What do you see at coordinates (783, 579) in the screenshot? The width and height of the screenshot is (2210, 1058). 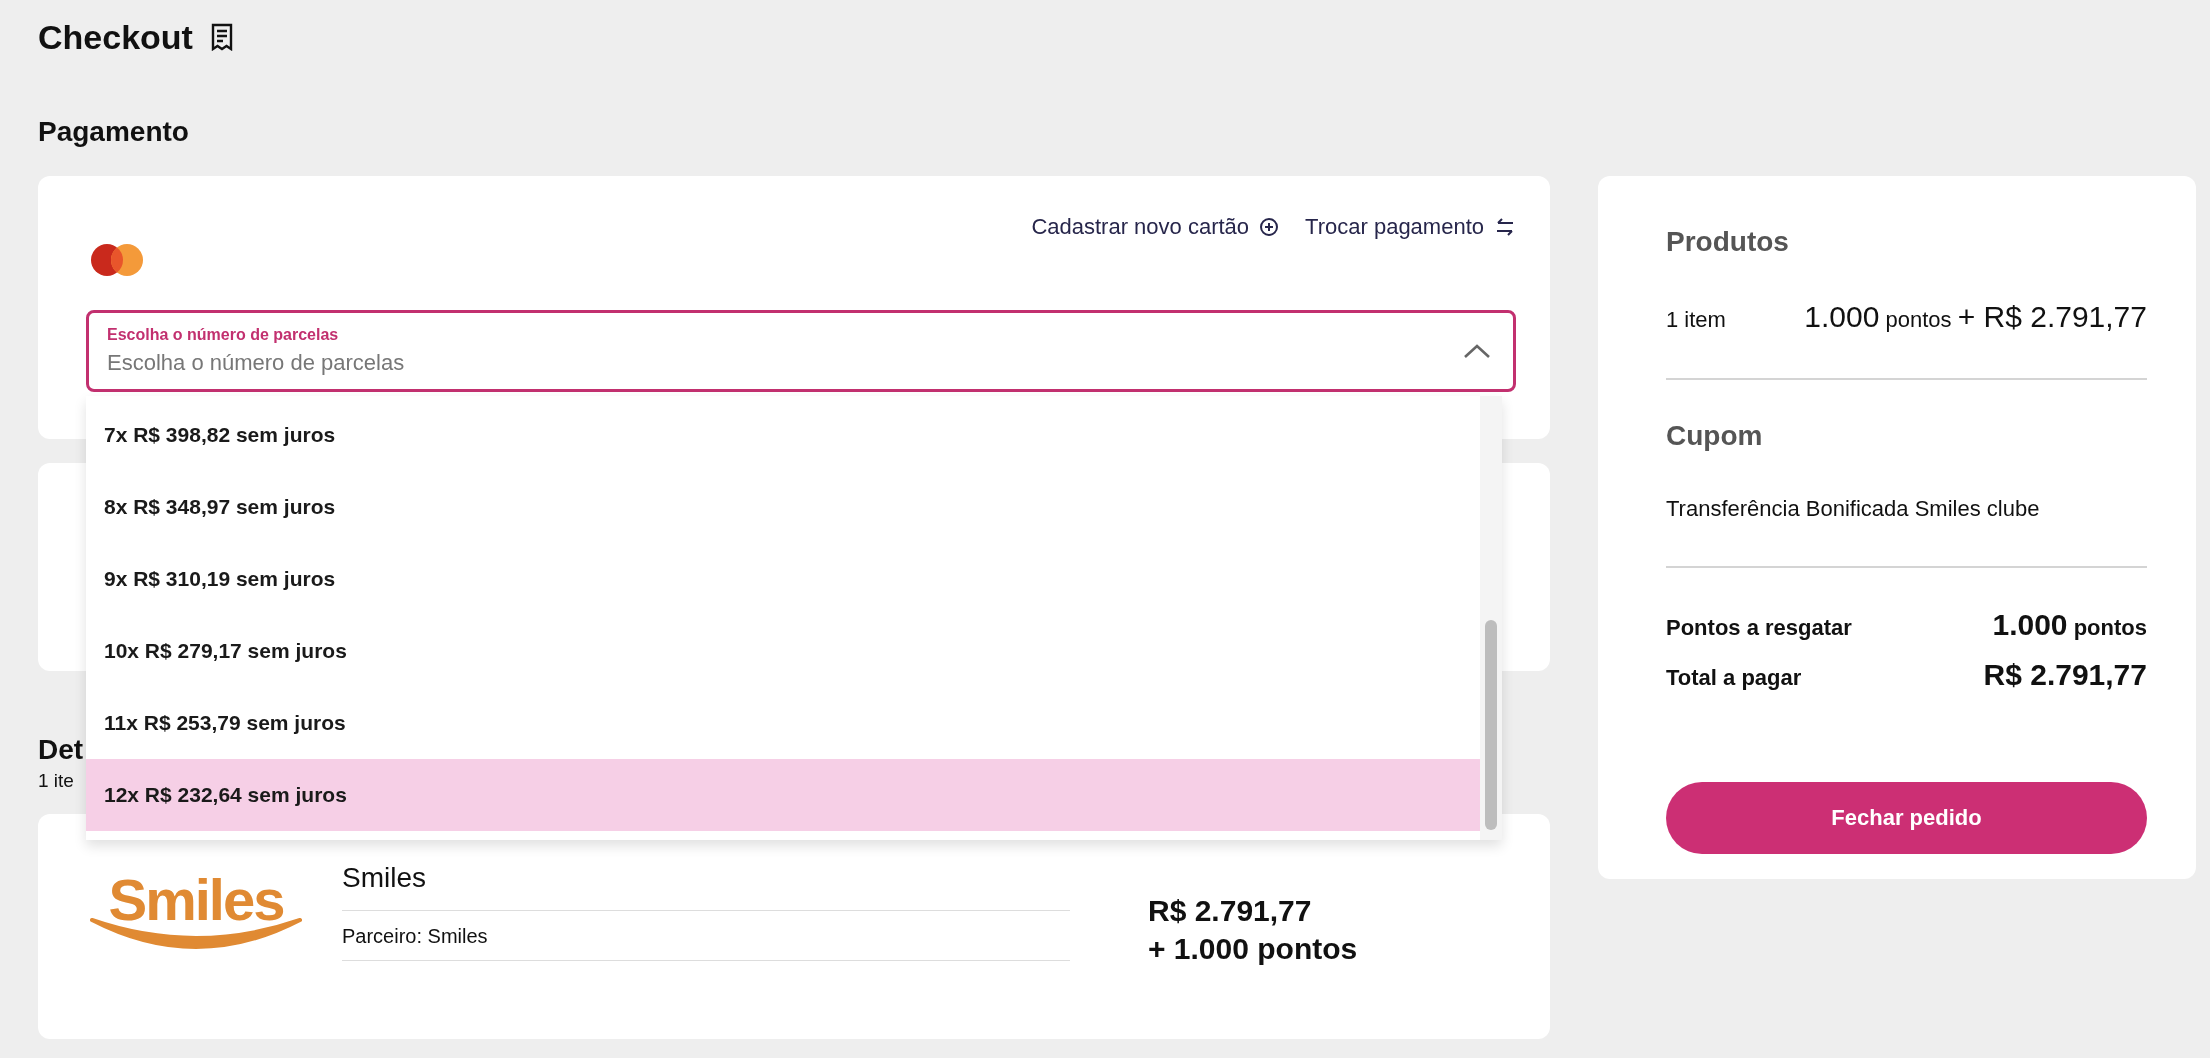 I see `installment-option: 9x R$ 310,19 sem juros` at bounding box center [783, 579].